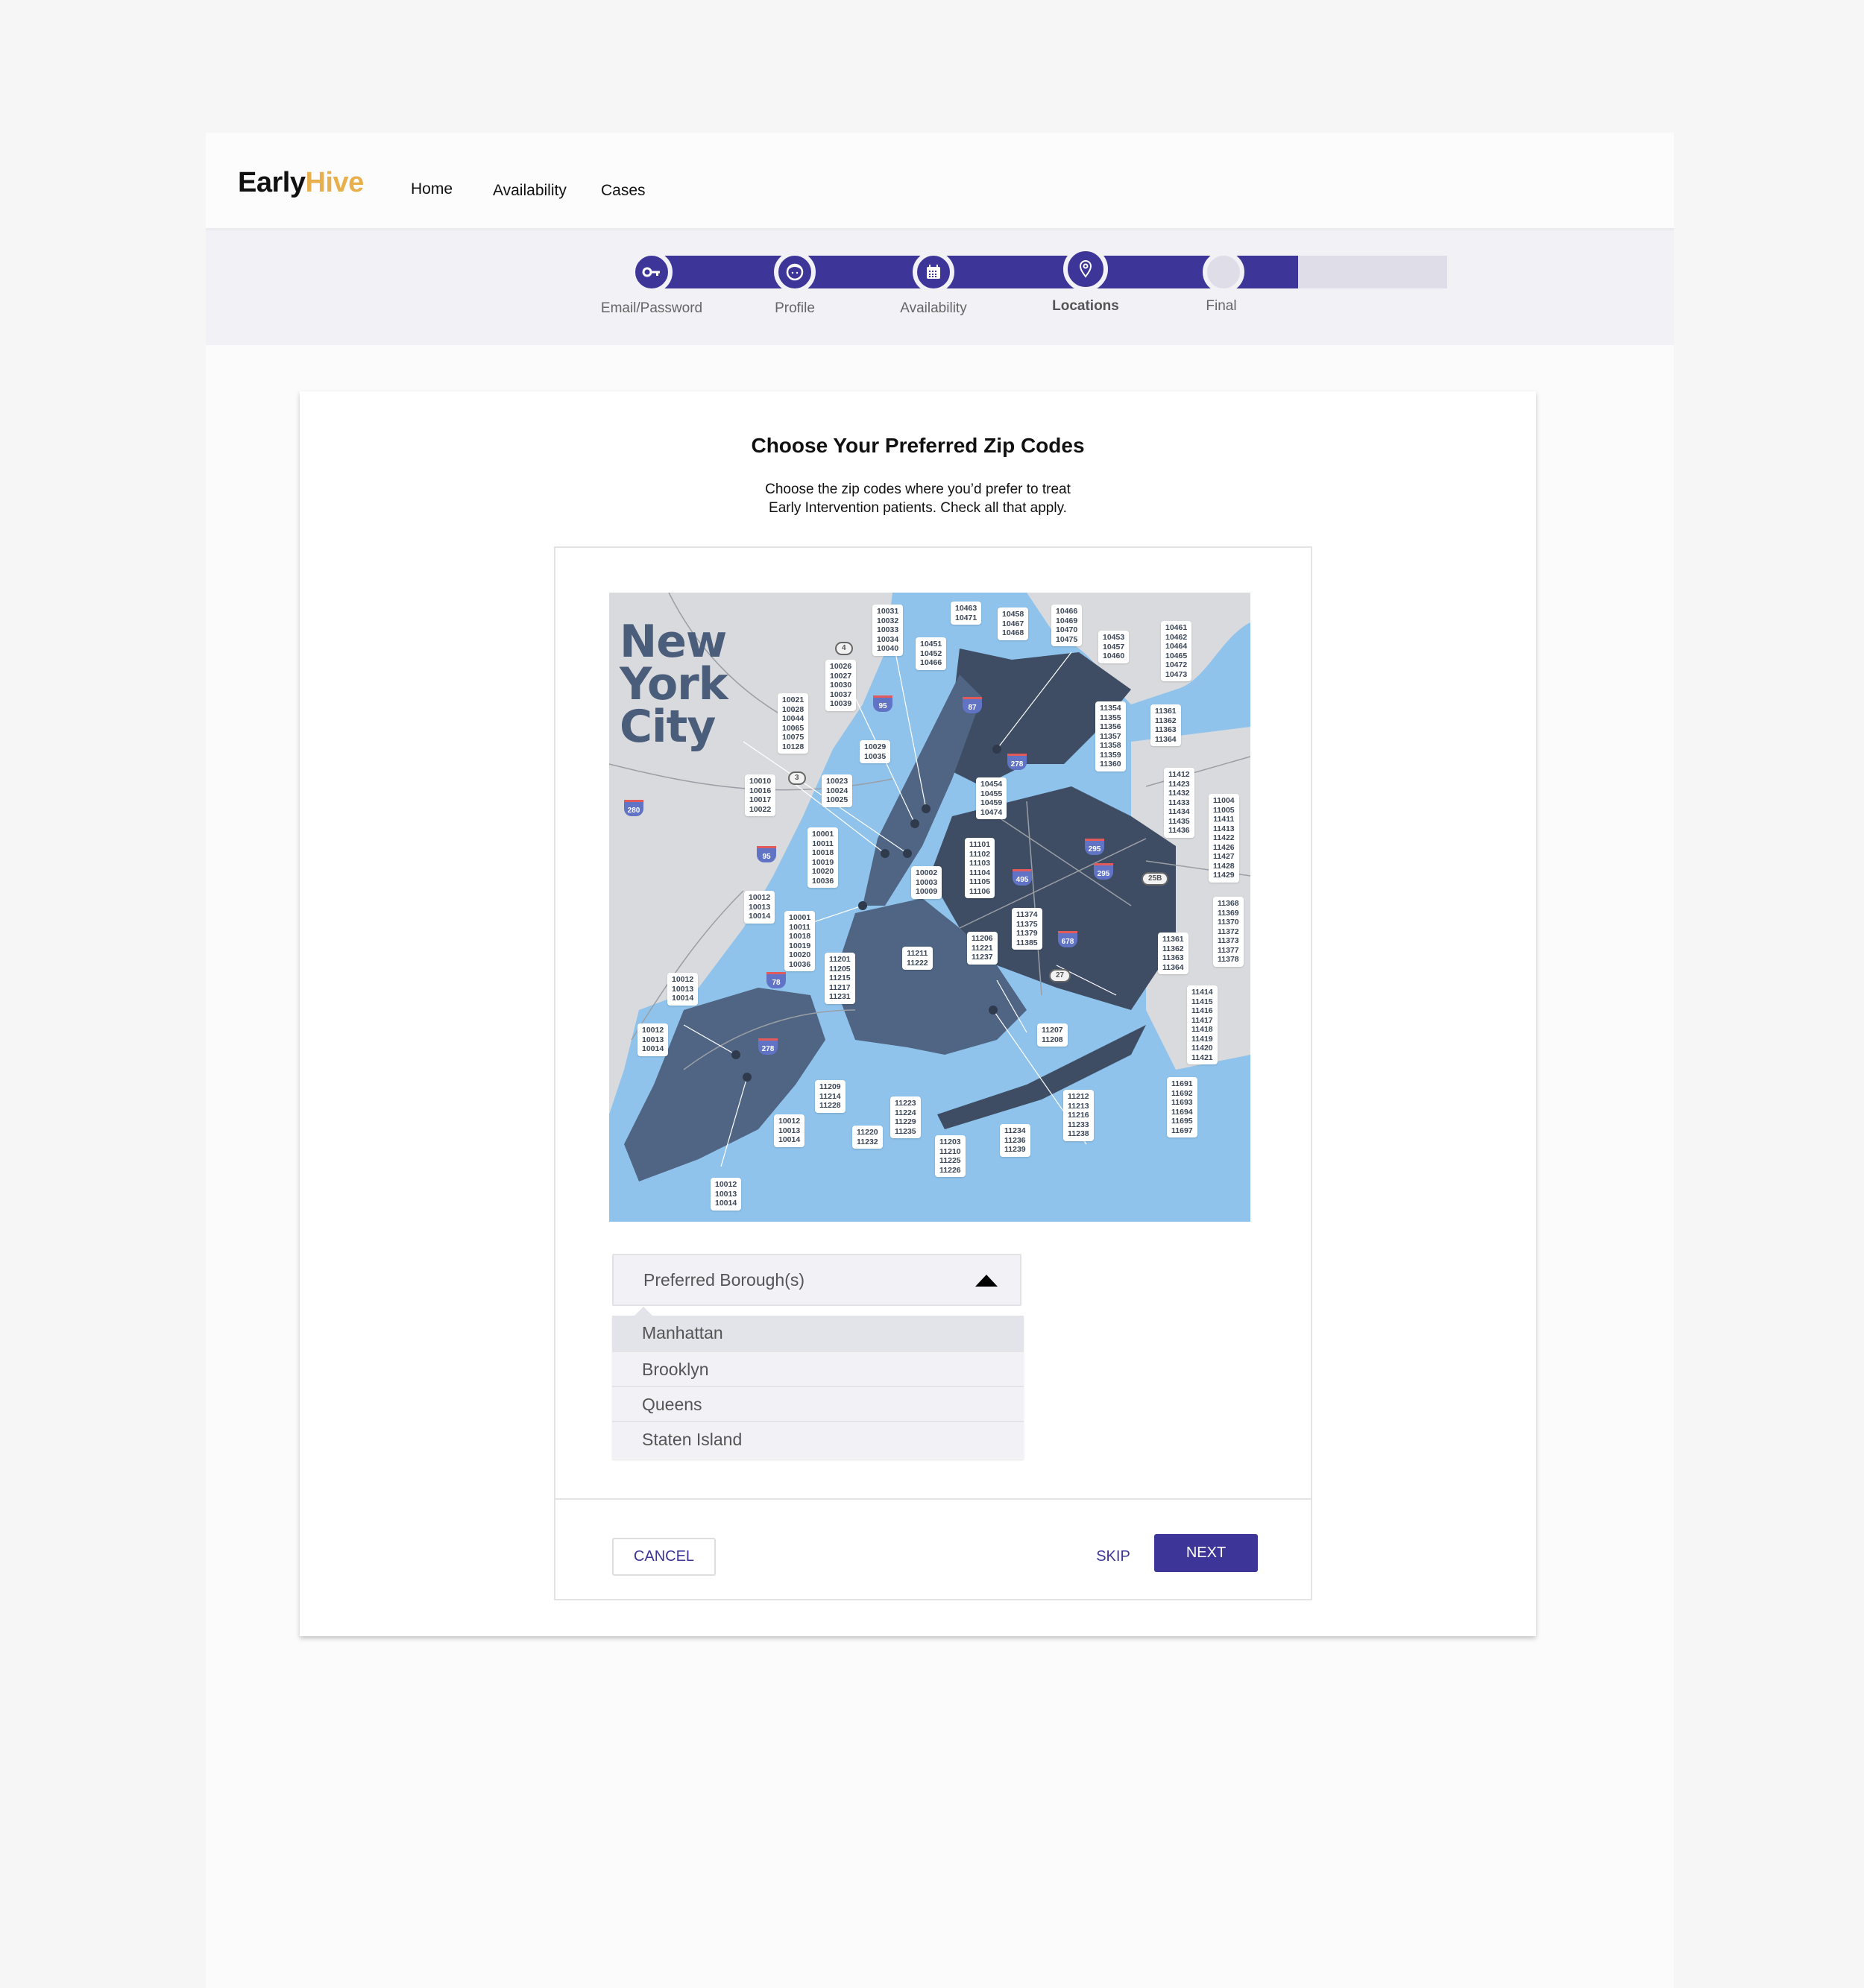 Image resolution: width=1864 pixels, height=1988 pixels. I want to click on route-marker-icon: 27, so click(1060, 976).